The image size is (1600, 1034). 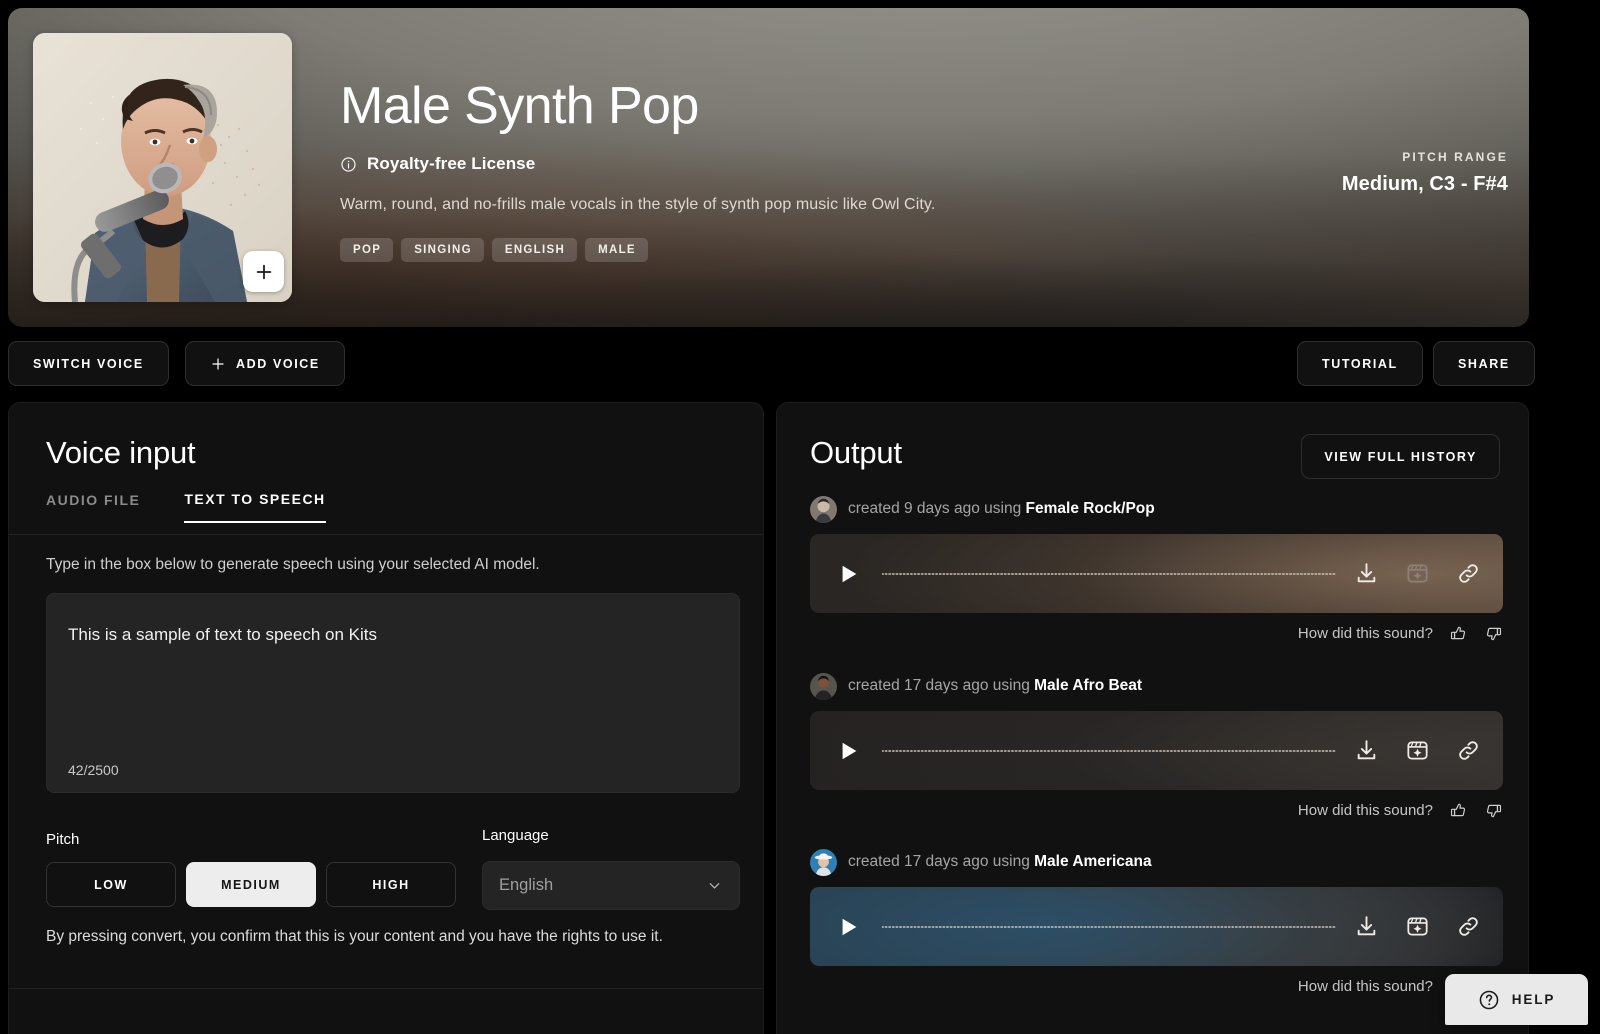 I want to click on switch-voice-label: SWITCH VOICE, so click(x=88, y=363).